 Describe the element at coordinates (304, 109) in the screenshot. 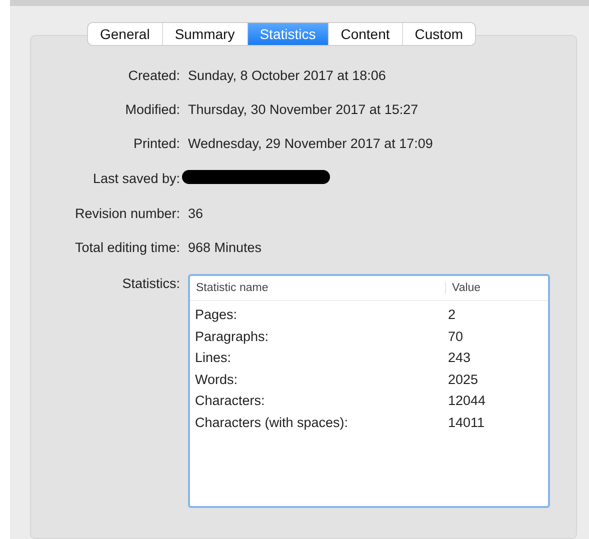

I see `field-value: Thursday, 30 November 2017 at 15:27` at that location.